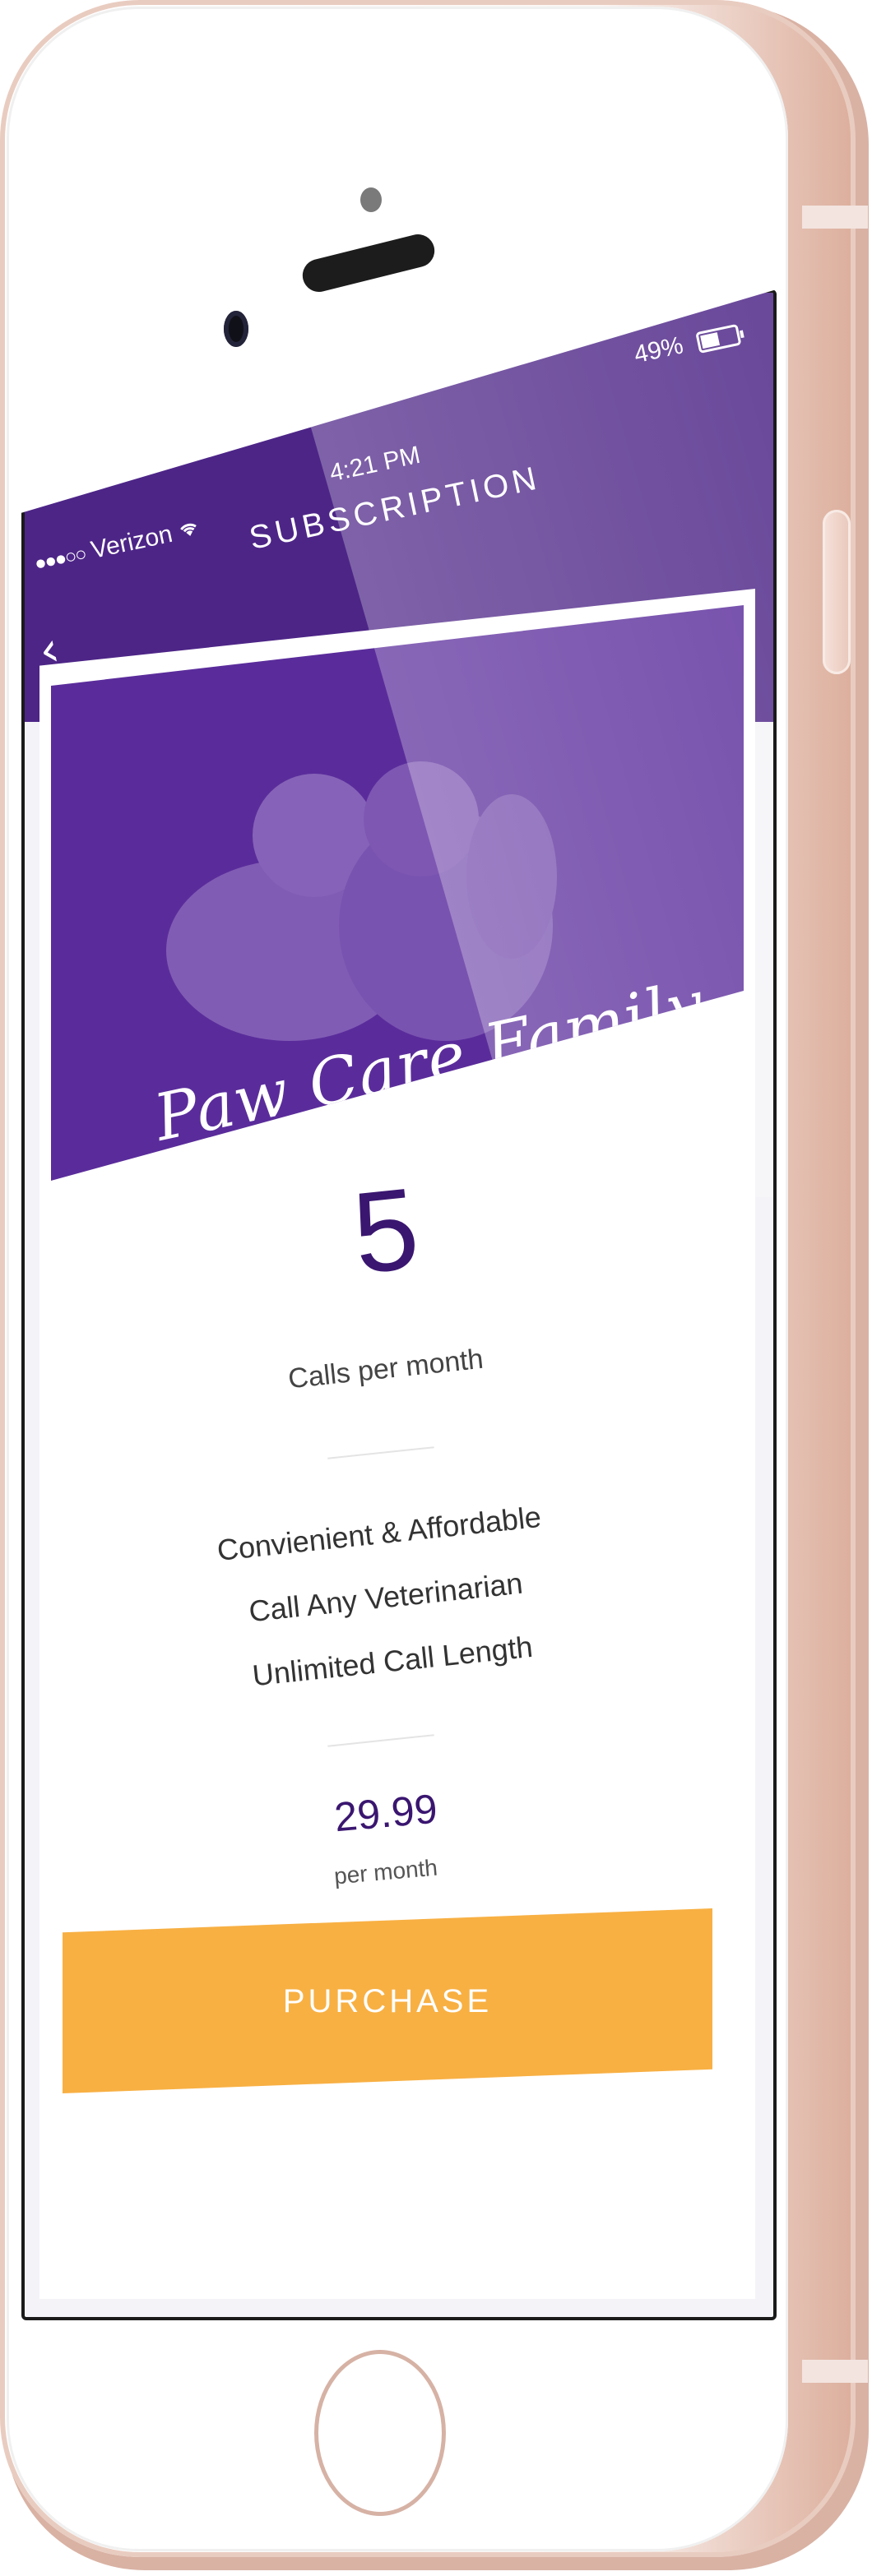  Describe the element at coordinates (236, 329) in the screenshot. I see `front-camera` at that location.